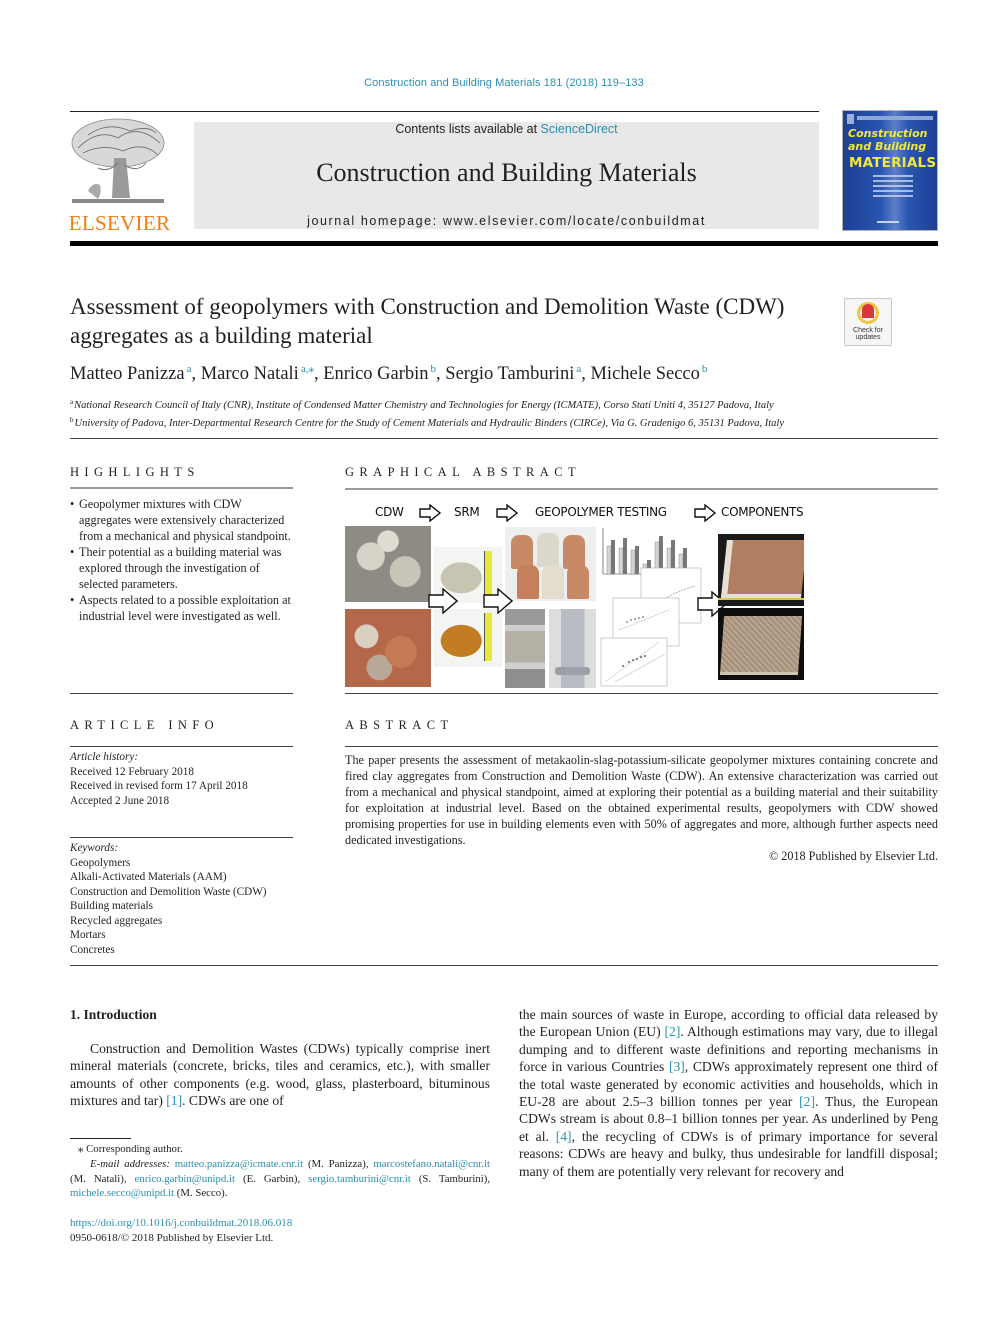  What do you see at coordinates (644, 374) in the screenshot?
I see `author-name: Michele Secco` at bounding box center [644, 374].